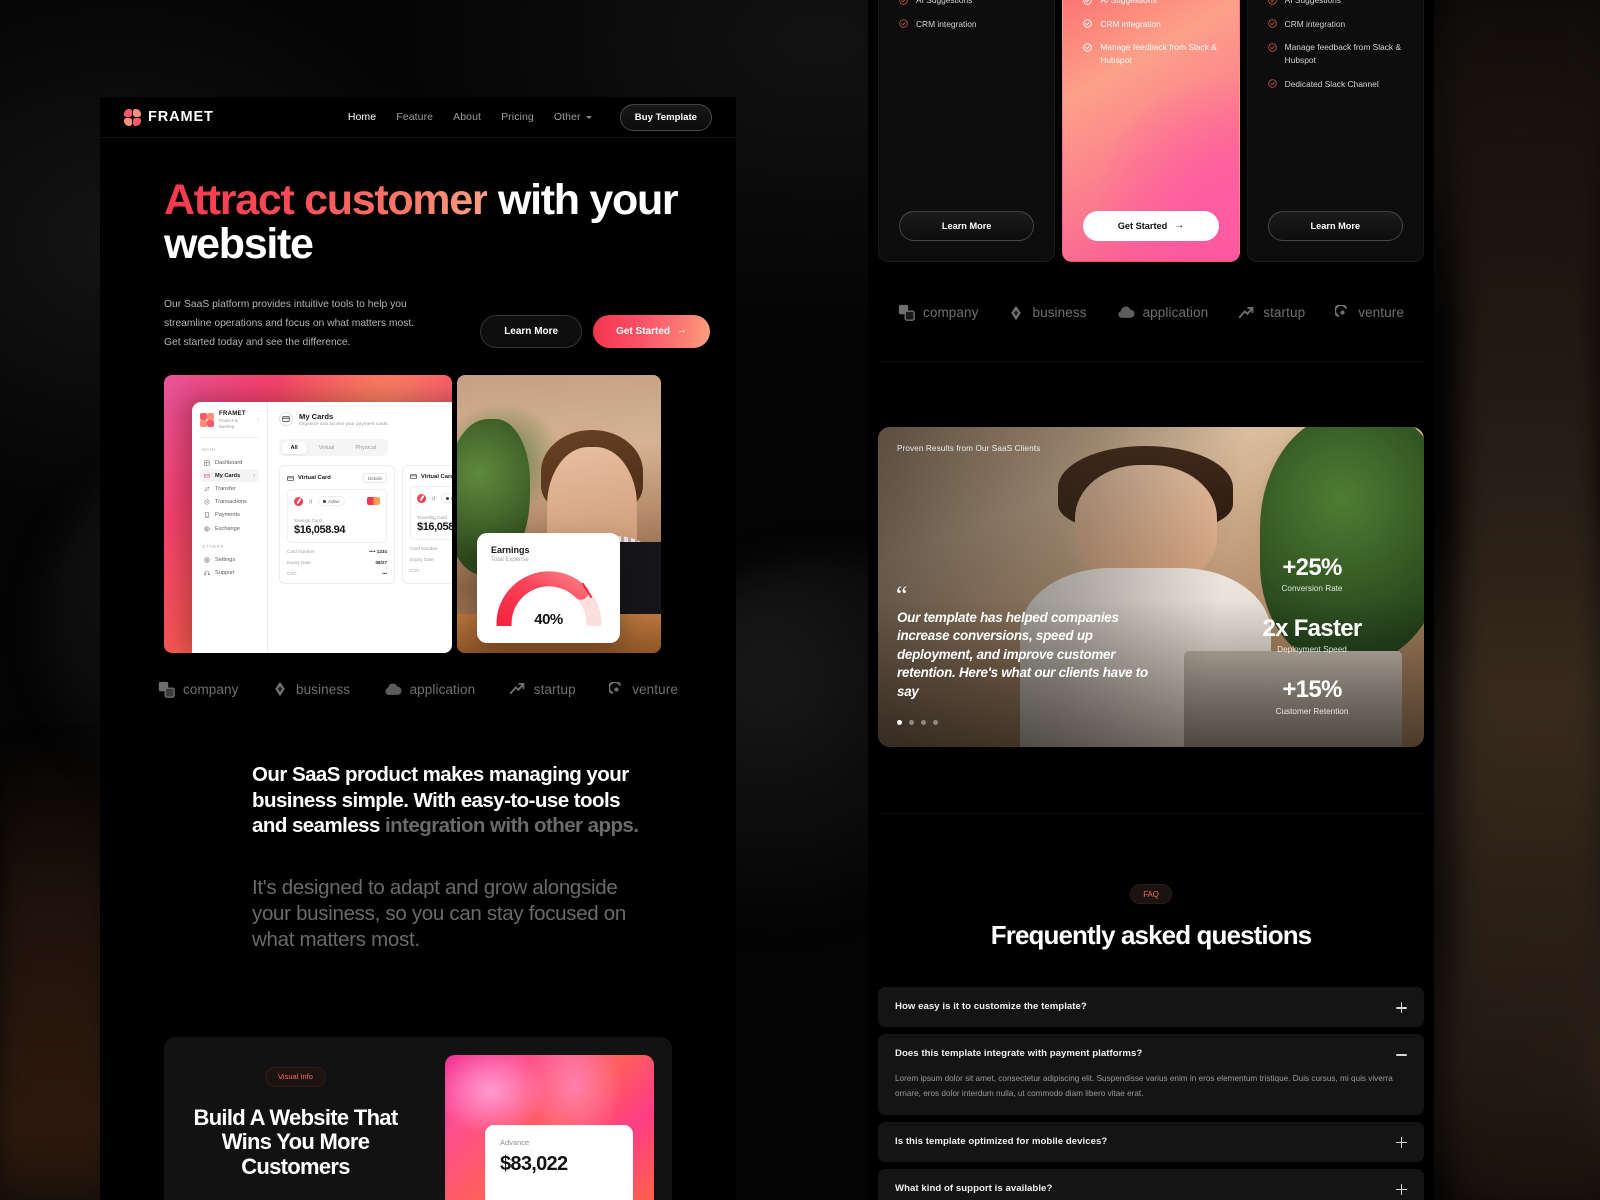 The width and height of the screenshot is (1600, 1200). I want to click on app-sidebar-section-others: OTHERS, so click(213, 547).